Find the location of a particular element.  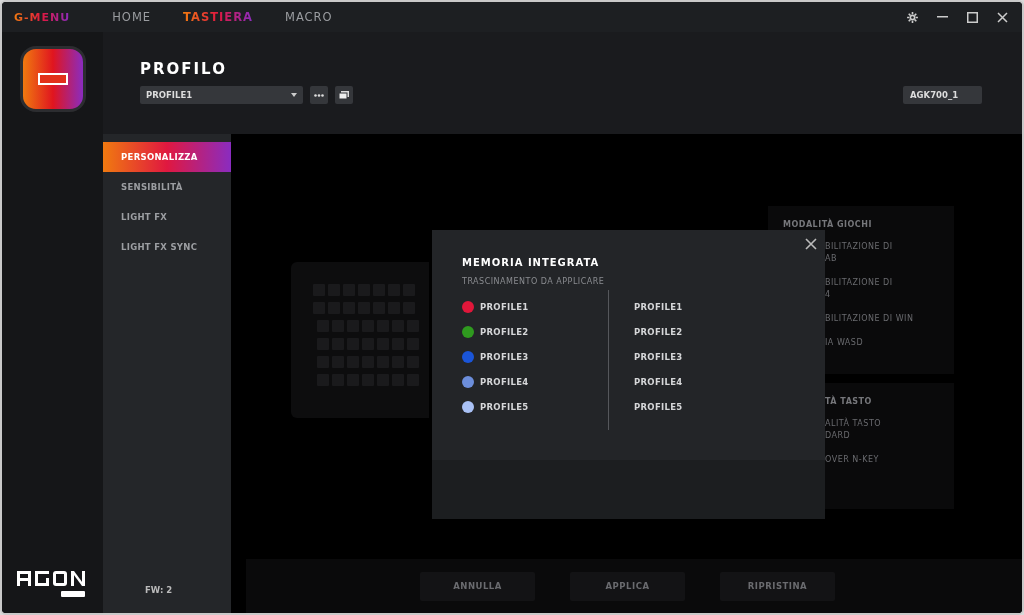

option-label: BILITAZIONE DI AB is located at coordinates (859, 253).